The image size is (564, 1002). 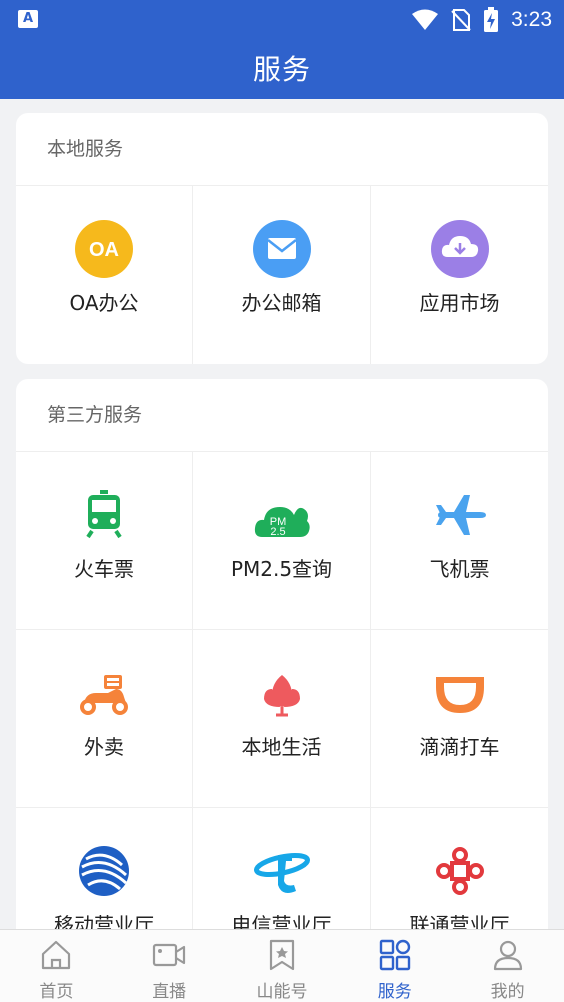 I want to click on service-app-market: 应用市场, so click(x=459, y=275).